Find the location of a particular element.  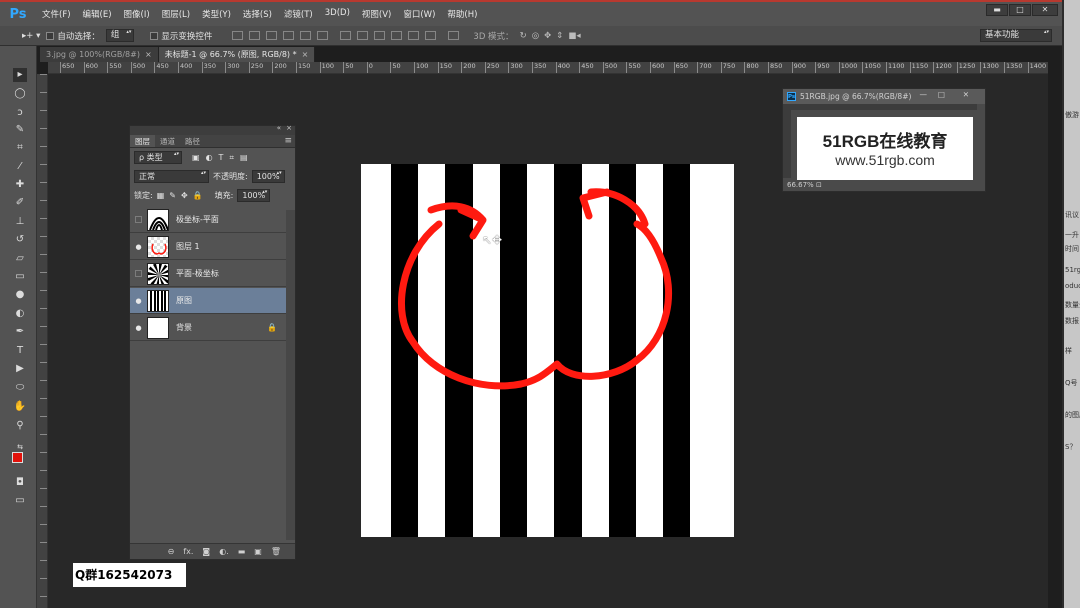

quick-mask-icon: ◘ is located at coordinates (20, 483).